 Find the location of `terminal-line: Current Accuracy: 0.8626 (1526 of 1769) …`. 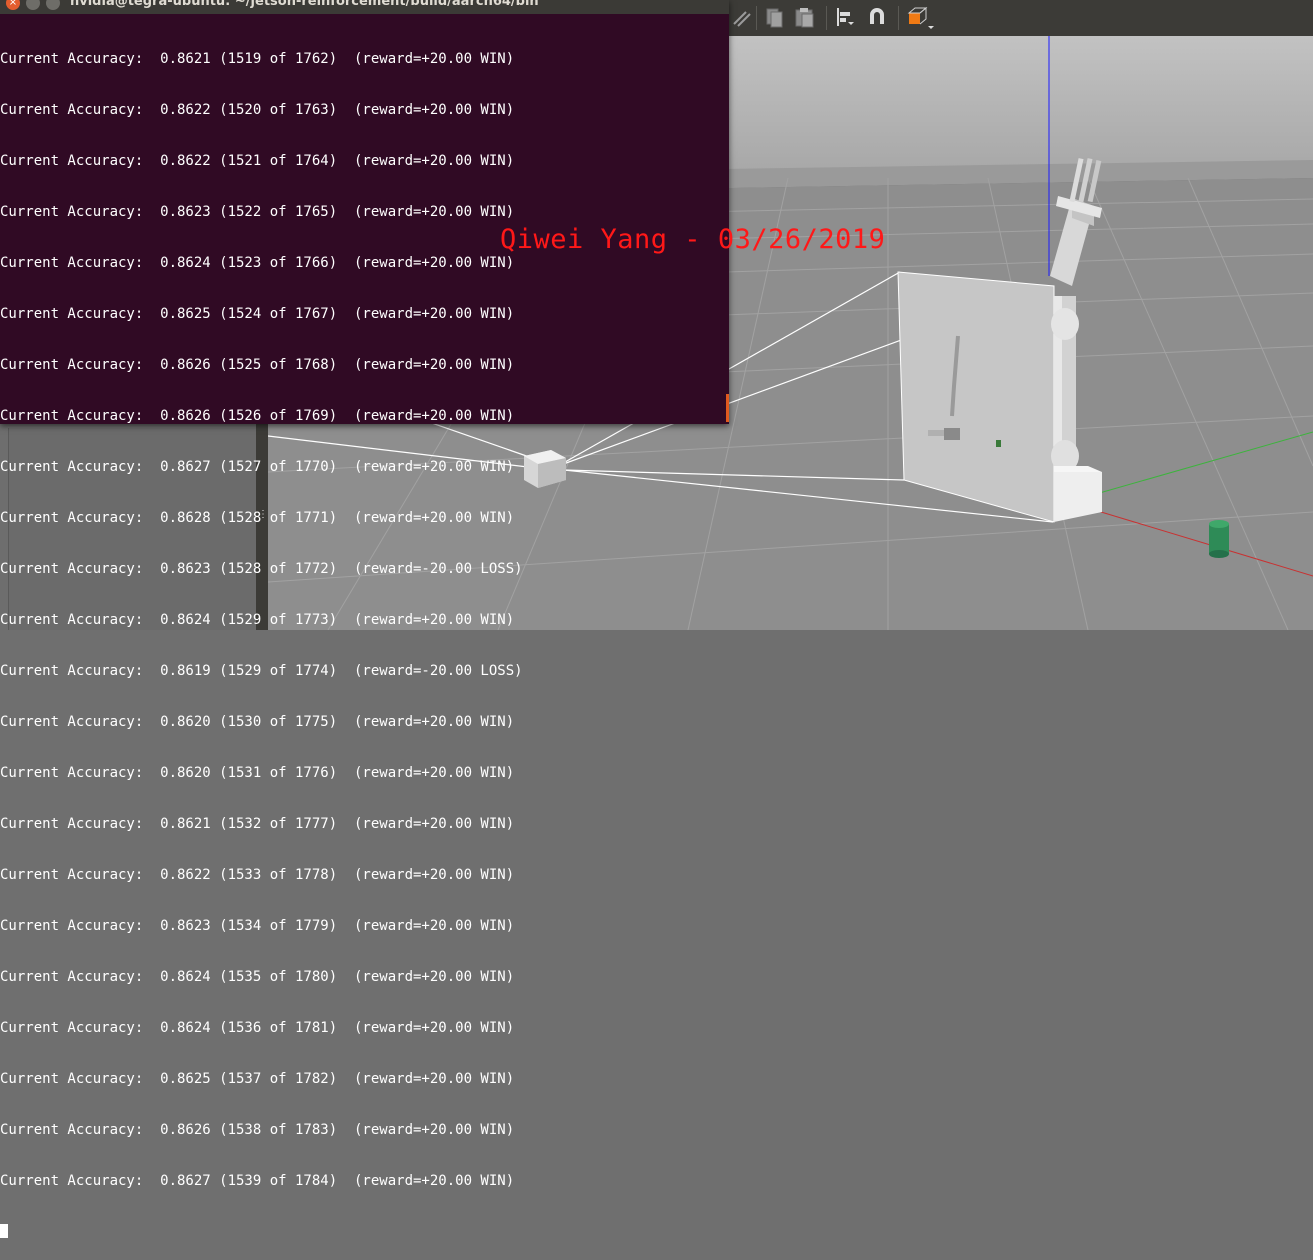

terminal-line: Current Accuracy: 0.8626 (1526 of 1769) … is located at coordinates (257, 416).